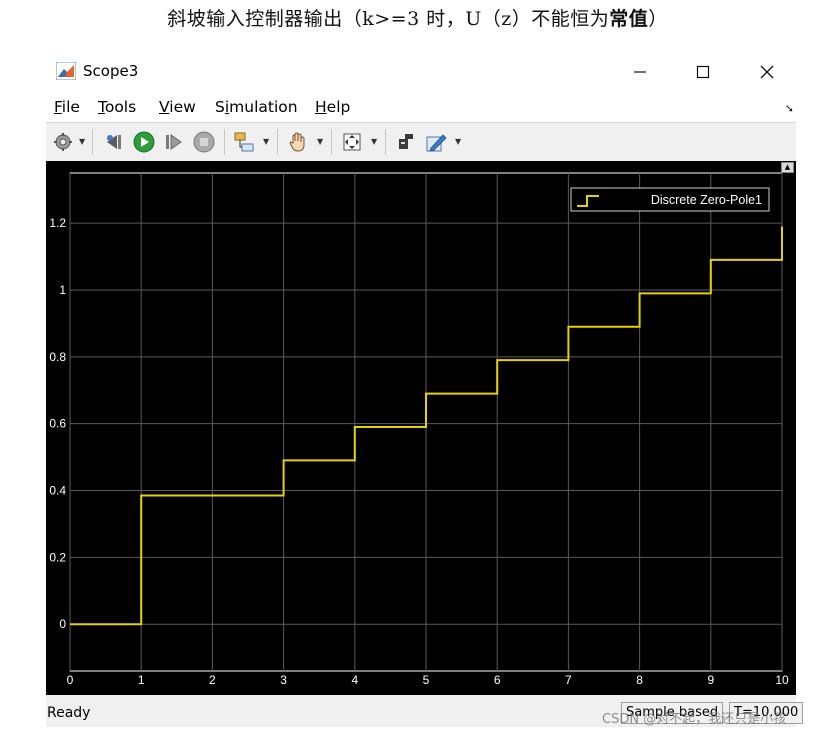 The width and height of the screenshot is (835, 737). Describe the element at coordinates (426, 680) in the screenshot. I see `x-tick-label: 5` at that location.